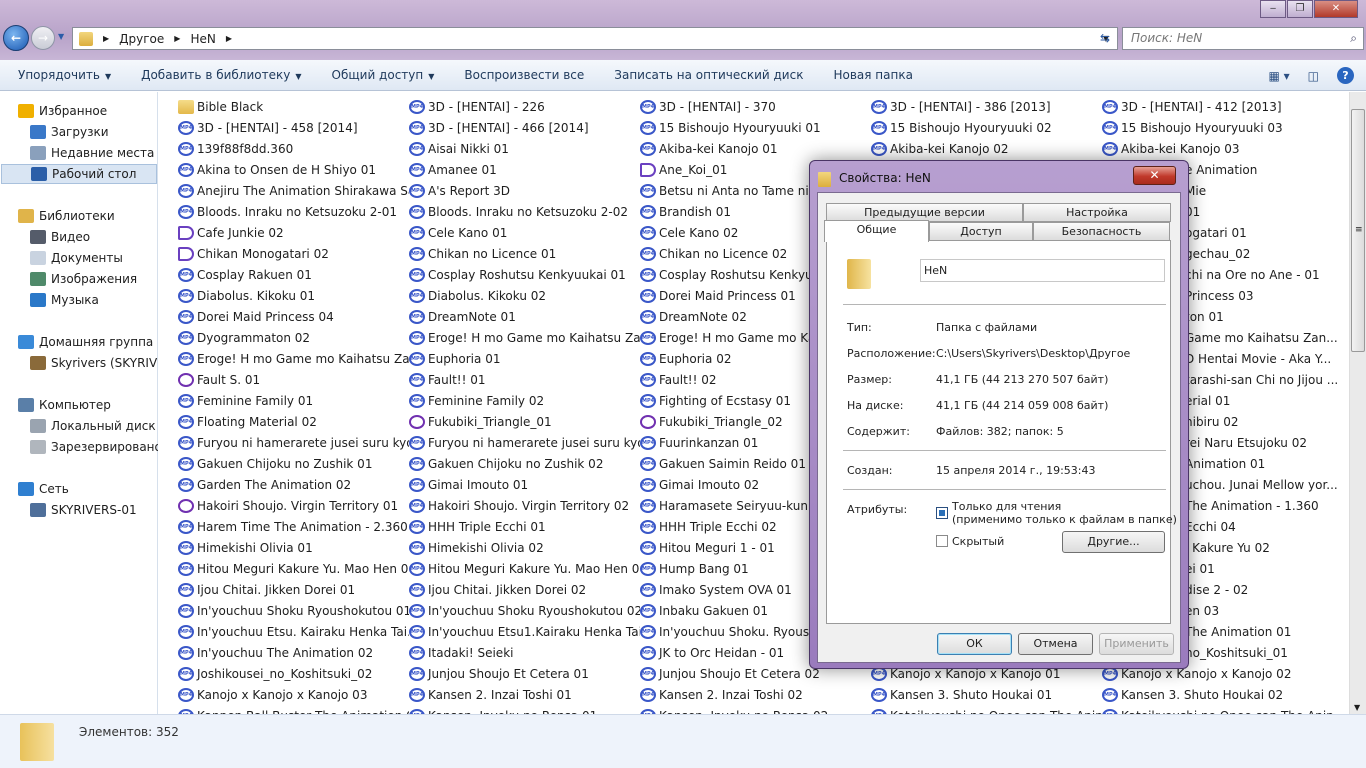 This screenshot has width=1366, height=768. I want to click on file-item: MP4 Akiba-kei Kanojo 03, so click(1217, 148).